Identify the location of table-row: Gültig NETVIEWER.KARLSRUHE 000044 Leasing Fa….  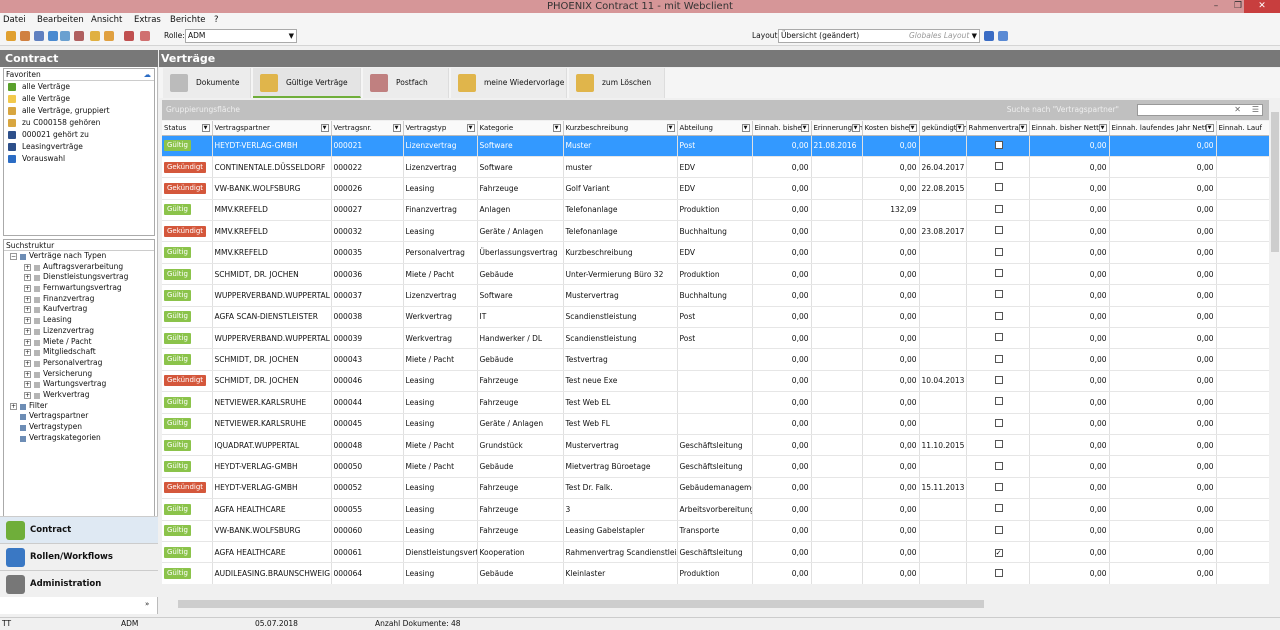
(715, 402).